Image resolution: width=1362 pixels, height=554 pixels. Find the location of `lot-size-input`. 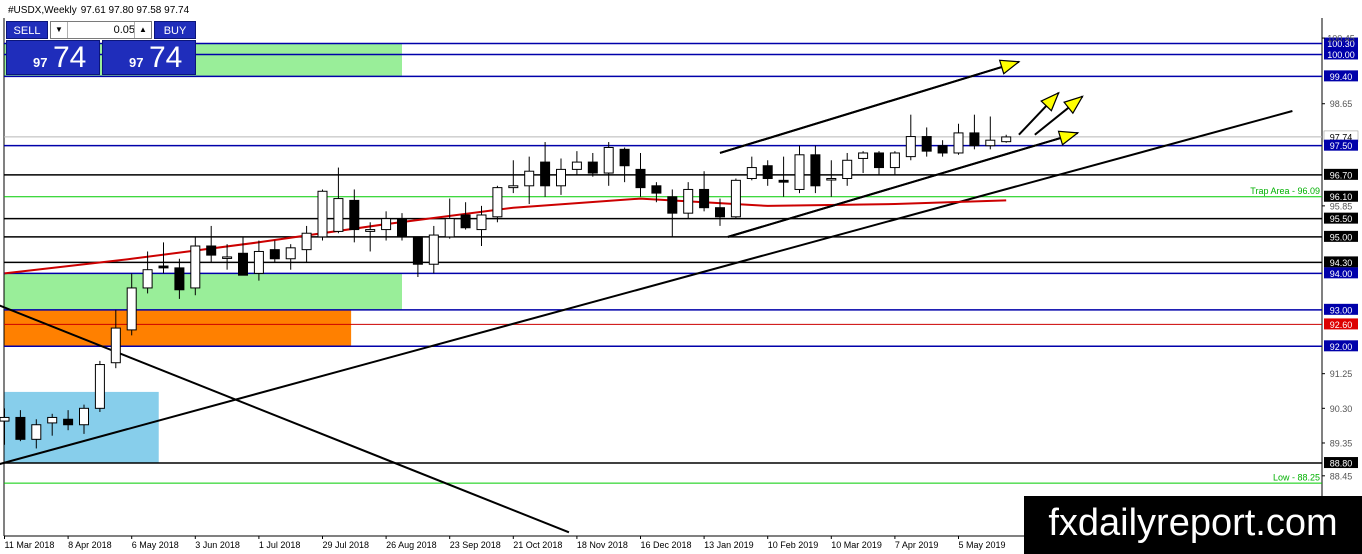

lot-size-input is located at coordinates (103, 30).